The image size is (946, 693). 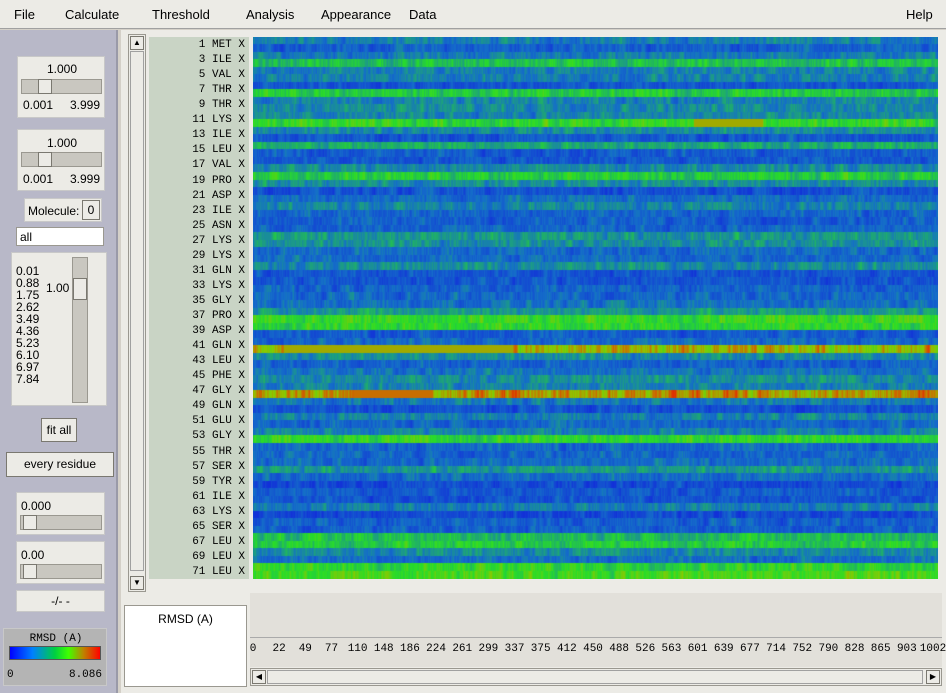 I want to click on slider1-track, so click(x=61, y=86).